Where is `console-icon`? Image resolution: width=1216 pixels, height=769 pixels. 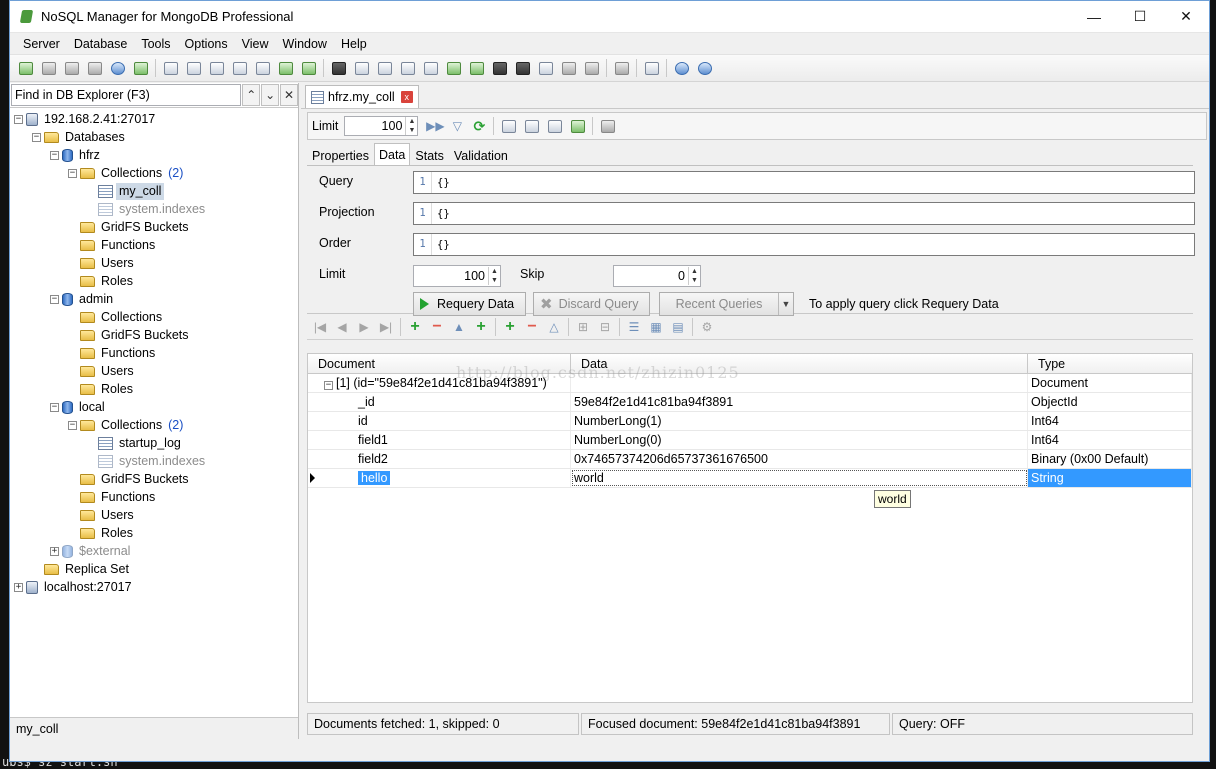 console-icon is located at coordinates (500, 68).